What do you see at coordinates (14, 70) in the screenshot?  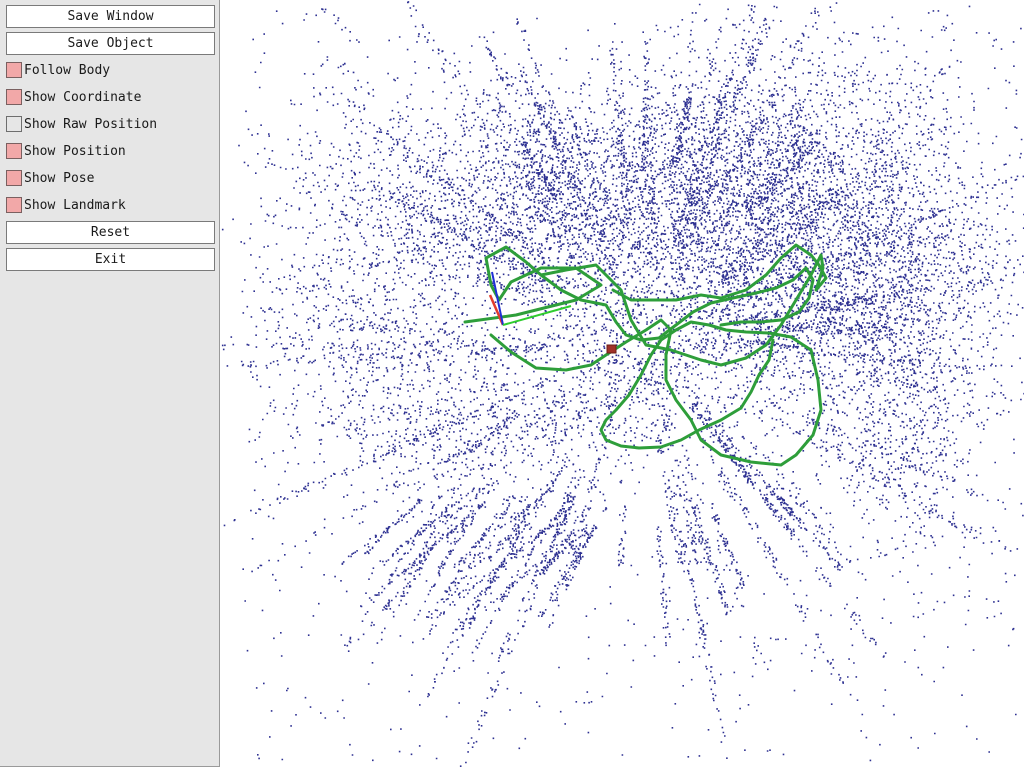 I see `follow-body-checkbox-icon` at bounding box center [14, 70].